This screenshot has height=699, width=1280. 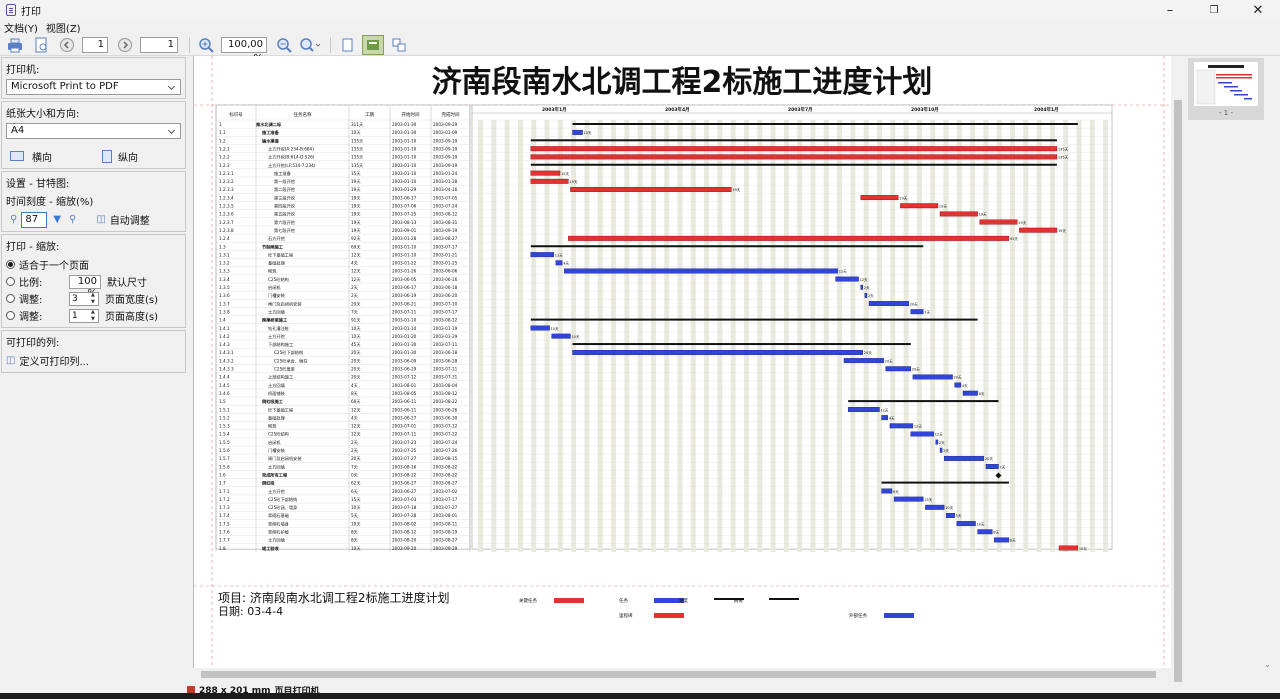 What do you see at coordinates (226, 230) in the screenshot?
I see `row-id: 1.2.3.8` at bounding box center [226, 230].